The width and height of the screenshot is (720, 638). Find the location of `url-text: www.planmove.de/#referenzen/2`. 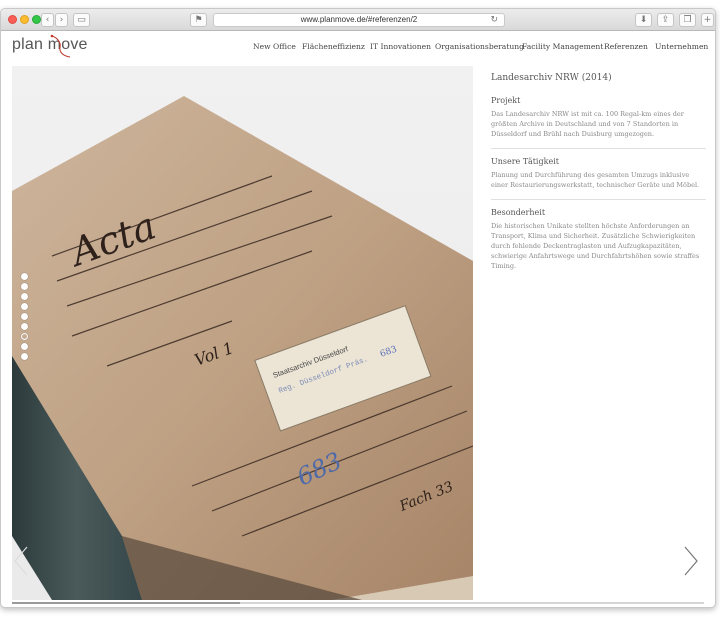

url-text: www.planmove.de/#referenzen/2 is located at coordinates (359, 19).